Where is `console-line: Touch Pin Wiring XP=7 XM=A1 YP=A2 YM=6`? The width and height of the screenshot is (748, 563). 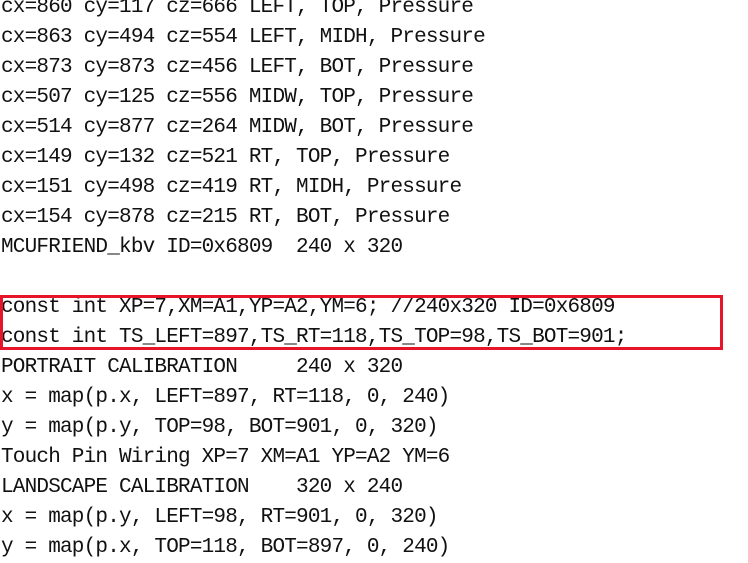
console-line: Touch Pin Wiring XP=7 XM=A1 YP=A2 YM=6 is located at coordinates (225, 457).